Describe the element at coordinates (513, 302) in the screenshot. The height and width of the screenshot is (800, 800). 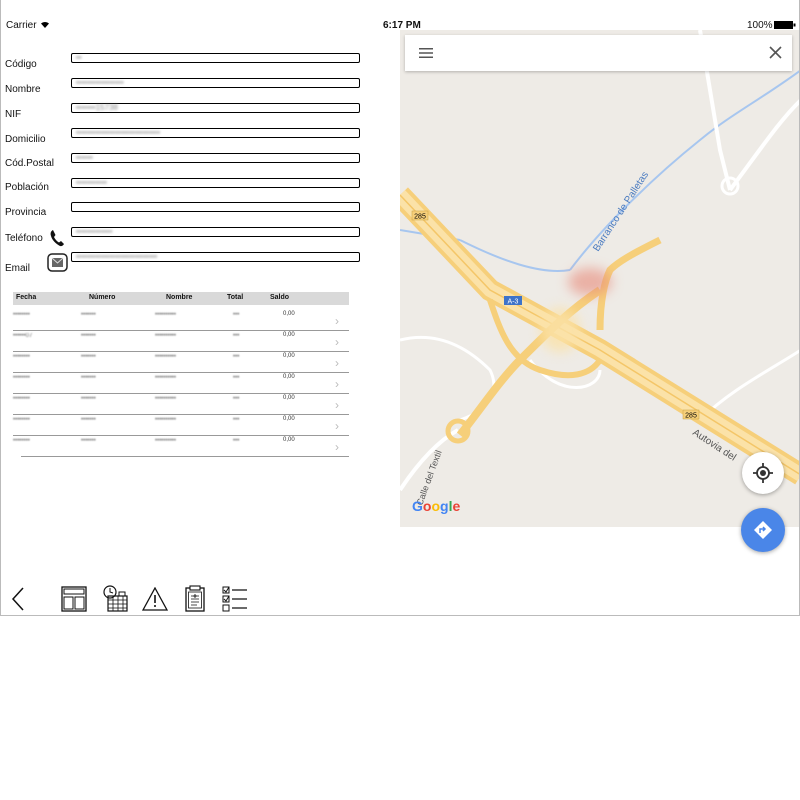
I see `shield-a3: A-3` at that location.